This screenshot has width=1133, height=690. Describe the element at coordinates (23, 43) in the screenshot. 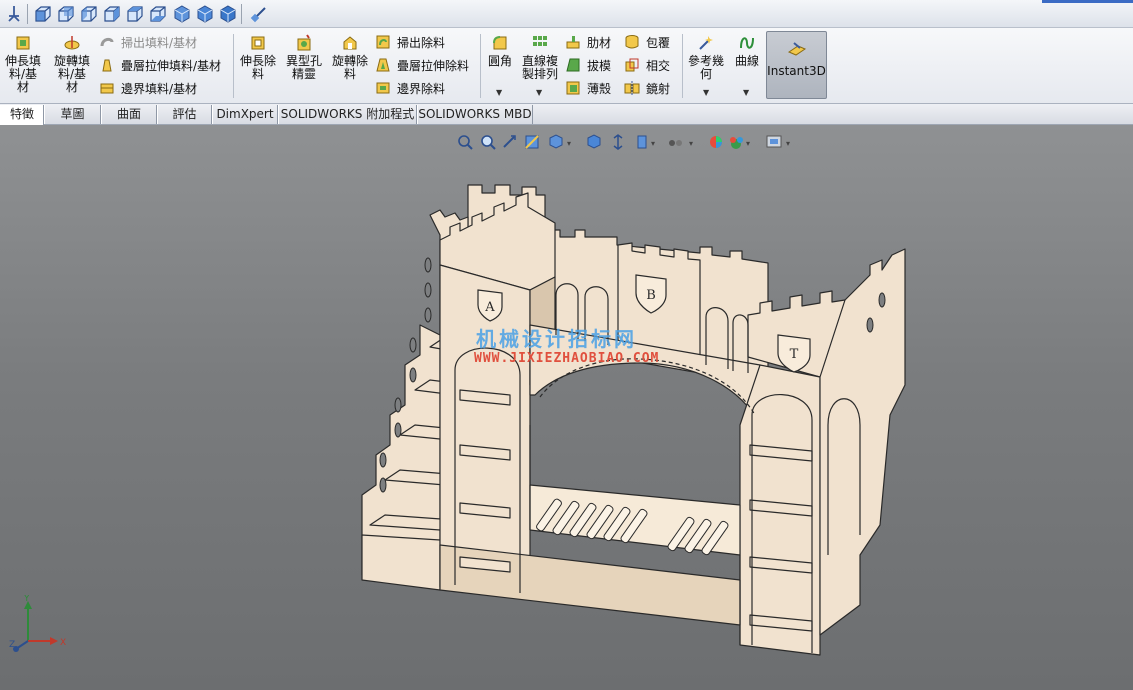

I see `extrude-boss-icon` at that location.